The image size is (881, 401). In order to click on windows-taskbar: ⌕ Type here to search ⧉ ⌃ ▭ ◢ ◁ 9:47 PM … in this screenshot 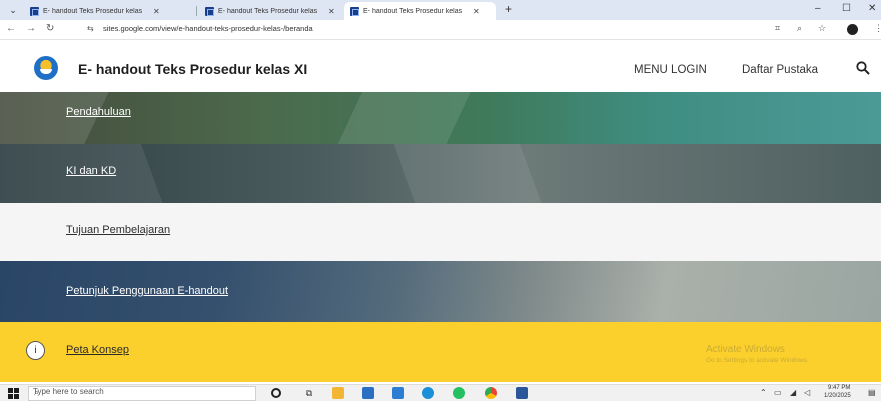, I will do `click(440, 392)`.